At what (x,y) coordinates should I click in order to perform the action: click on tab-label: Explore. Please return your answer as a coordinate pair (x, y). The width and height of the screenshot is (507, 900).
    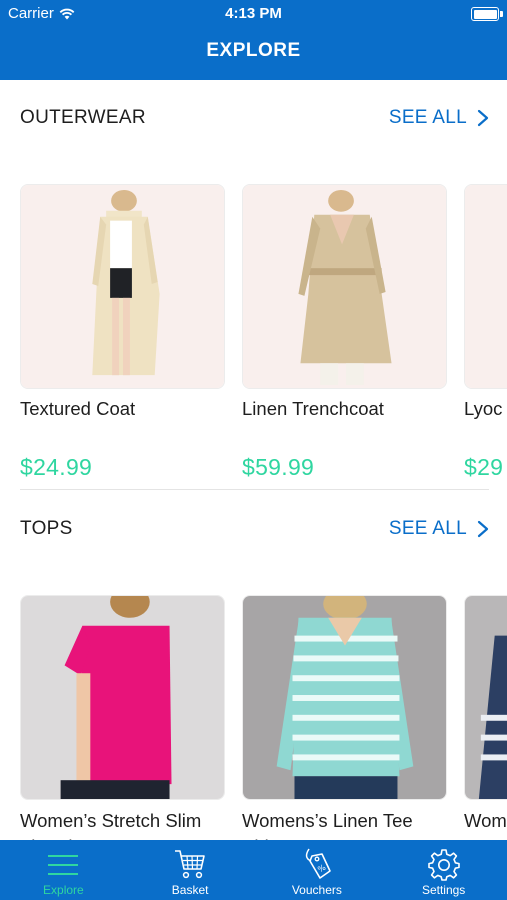
    Looking at the image, I should click on (63, 890).